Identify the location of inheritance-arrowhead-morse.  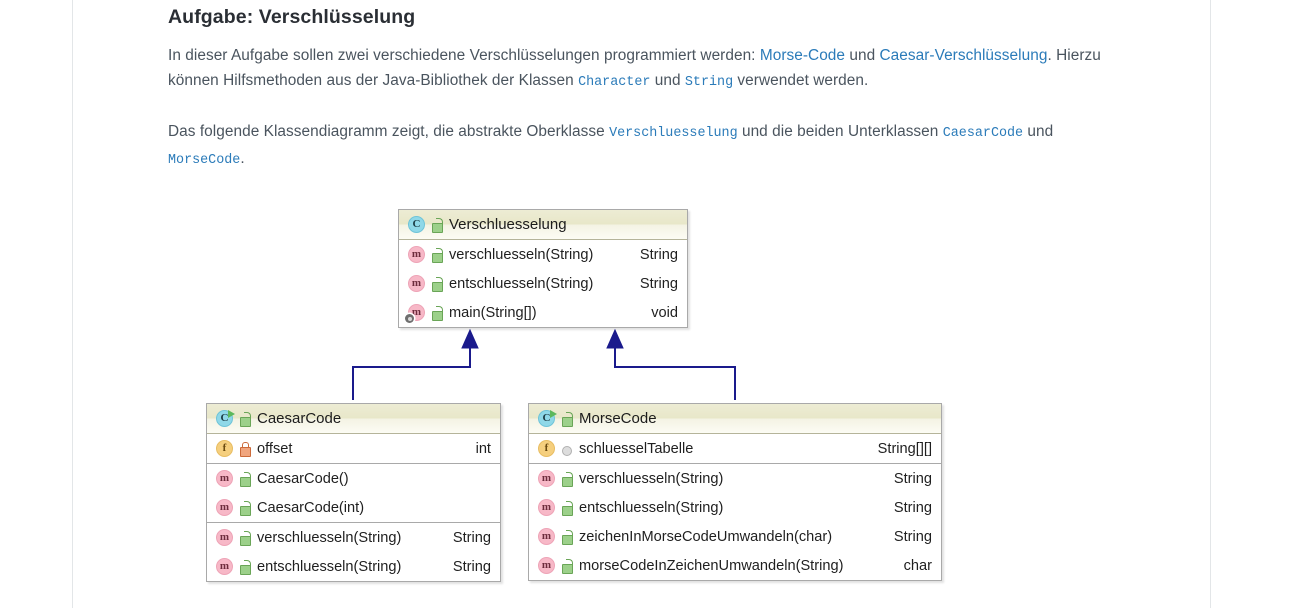
(615, 338).